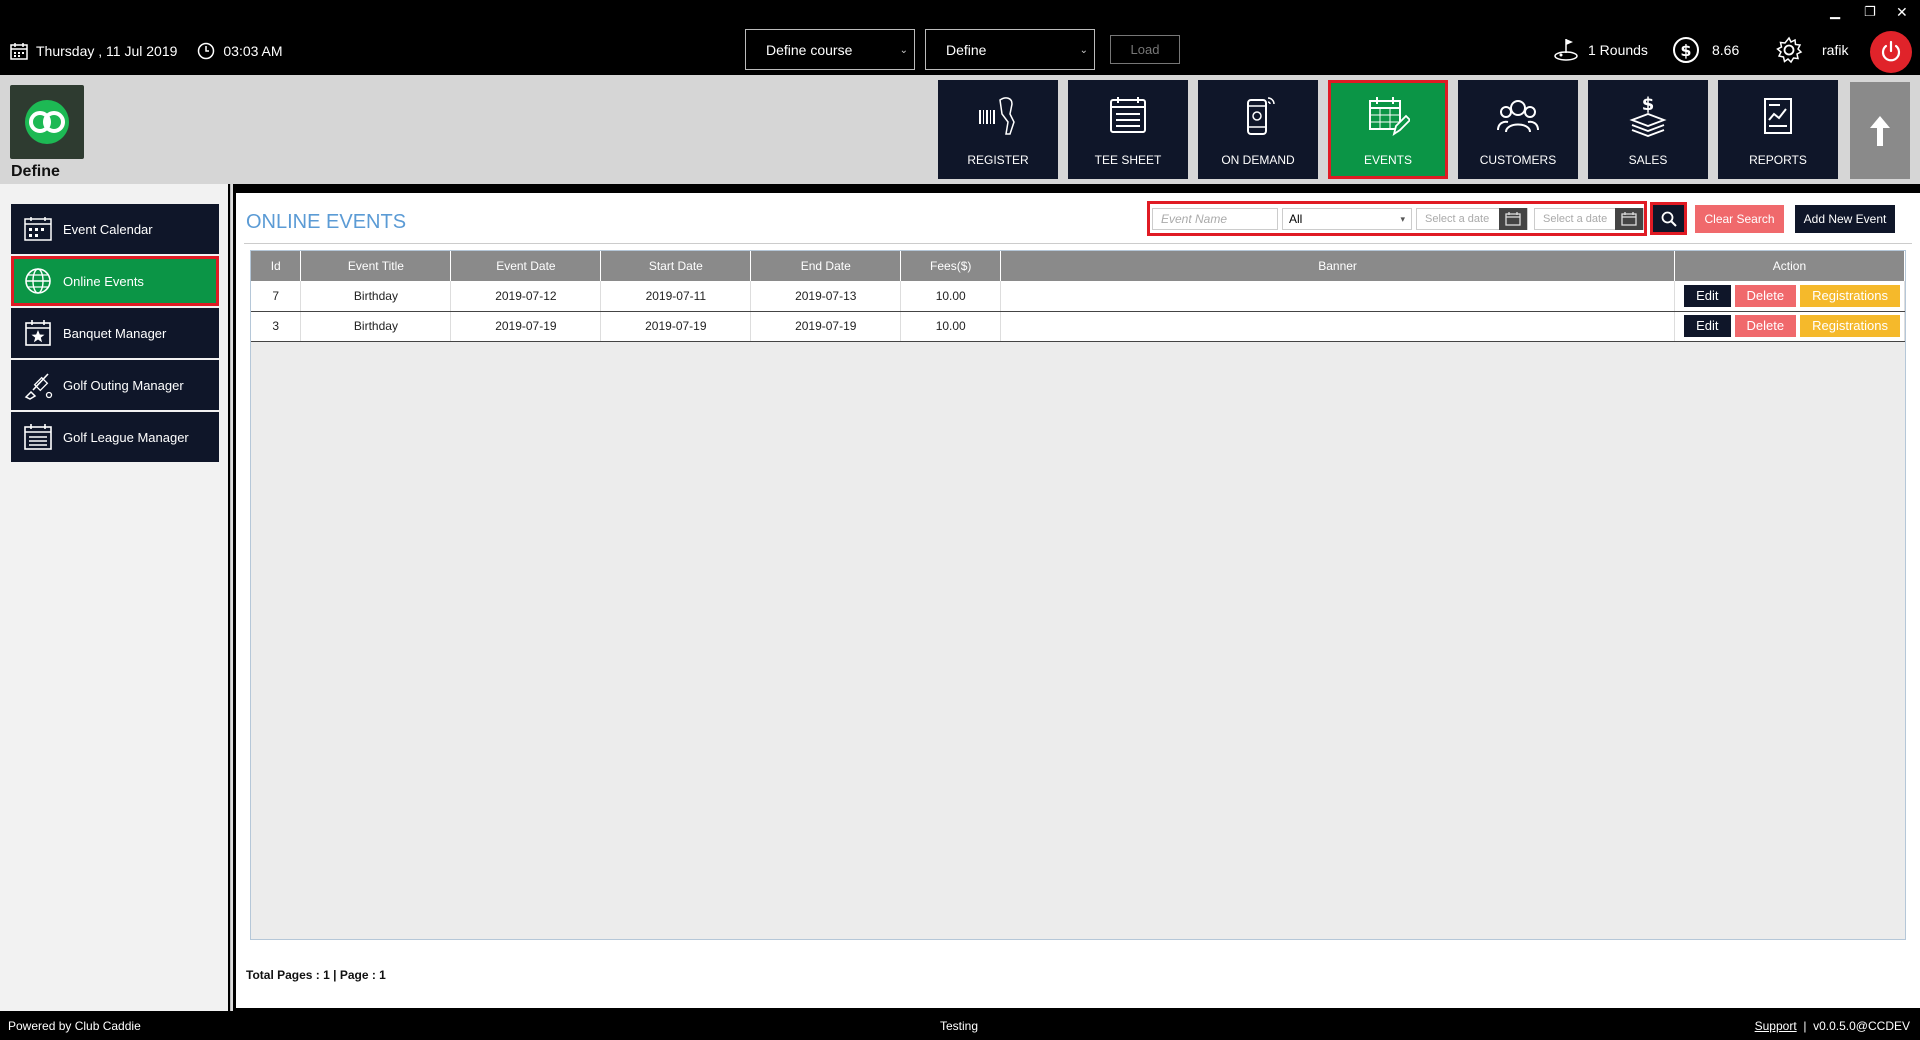  I want to click on barcode-scanner-icon, so click(997, 116).